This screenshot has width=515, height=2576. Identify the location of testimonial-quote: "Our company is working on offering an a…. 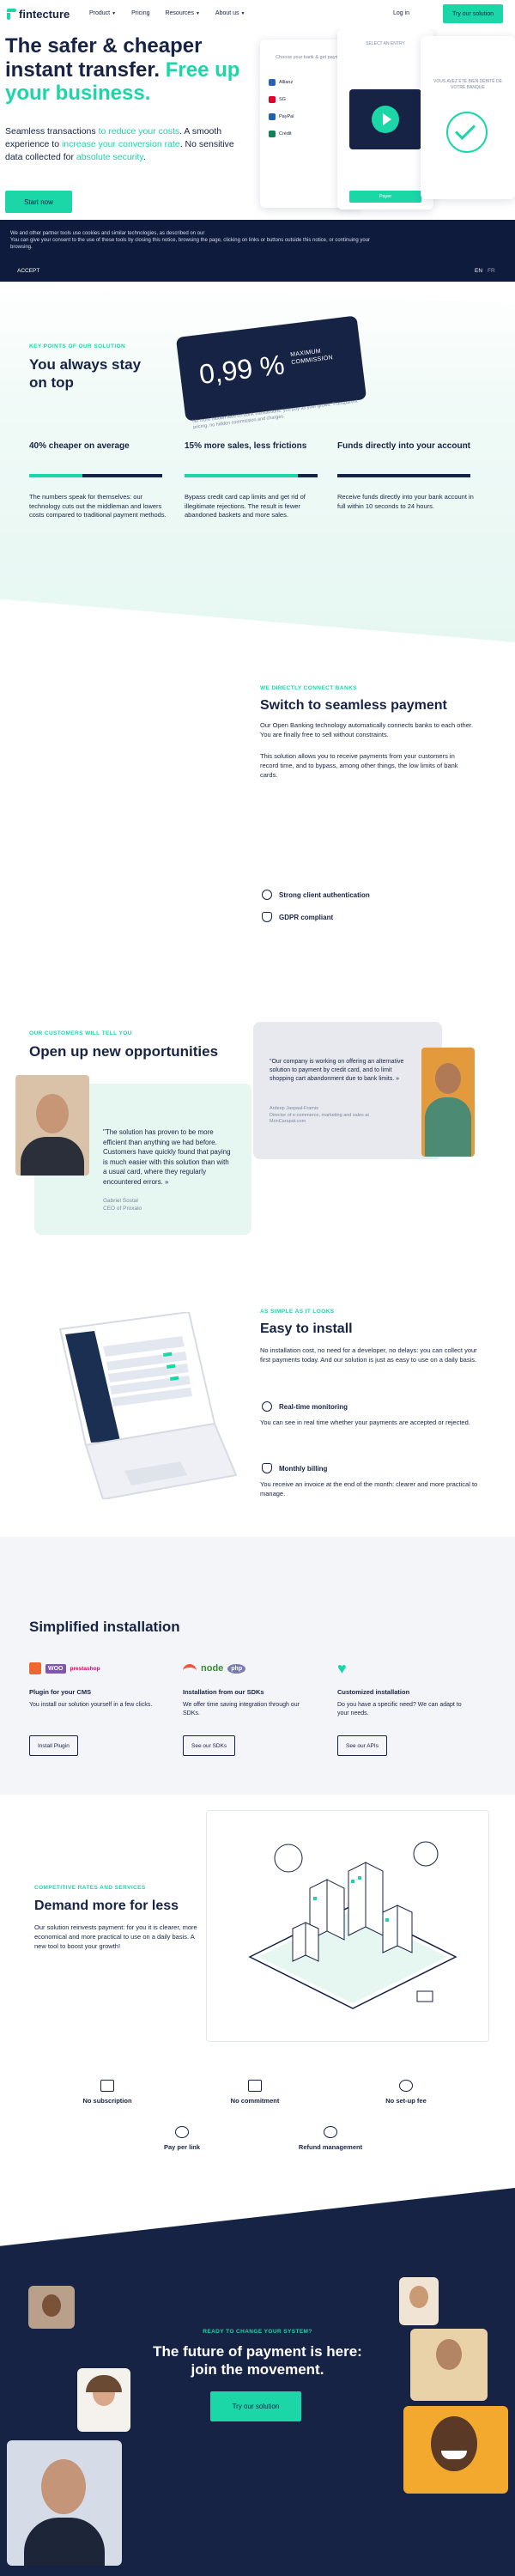
(337, 1071).